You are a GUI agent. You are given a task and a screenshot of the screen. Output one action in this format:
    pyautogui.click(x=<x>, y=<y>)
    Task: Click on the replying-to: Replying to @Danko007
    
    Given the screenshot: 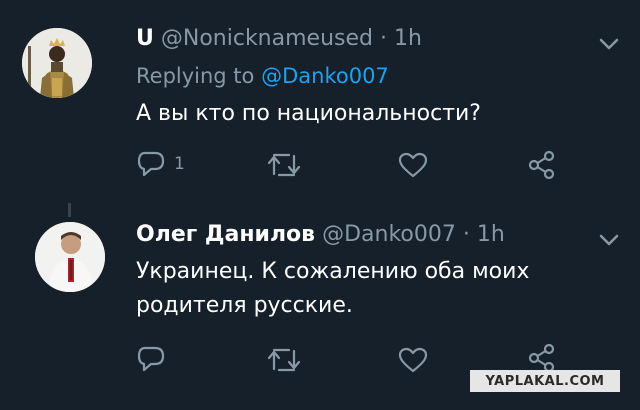 What is the action you would take?
    pyautogui.click(x=262, y=76)
    